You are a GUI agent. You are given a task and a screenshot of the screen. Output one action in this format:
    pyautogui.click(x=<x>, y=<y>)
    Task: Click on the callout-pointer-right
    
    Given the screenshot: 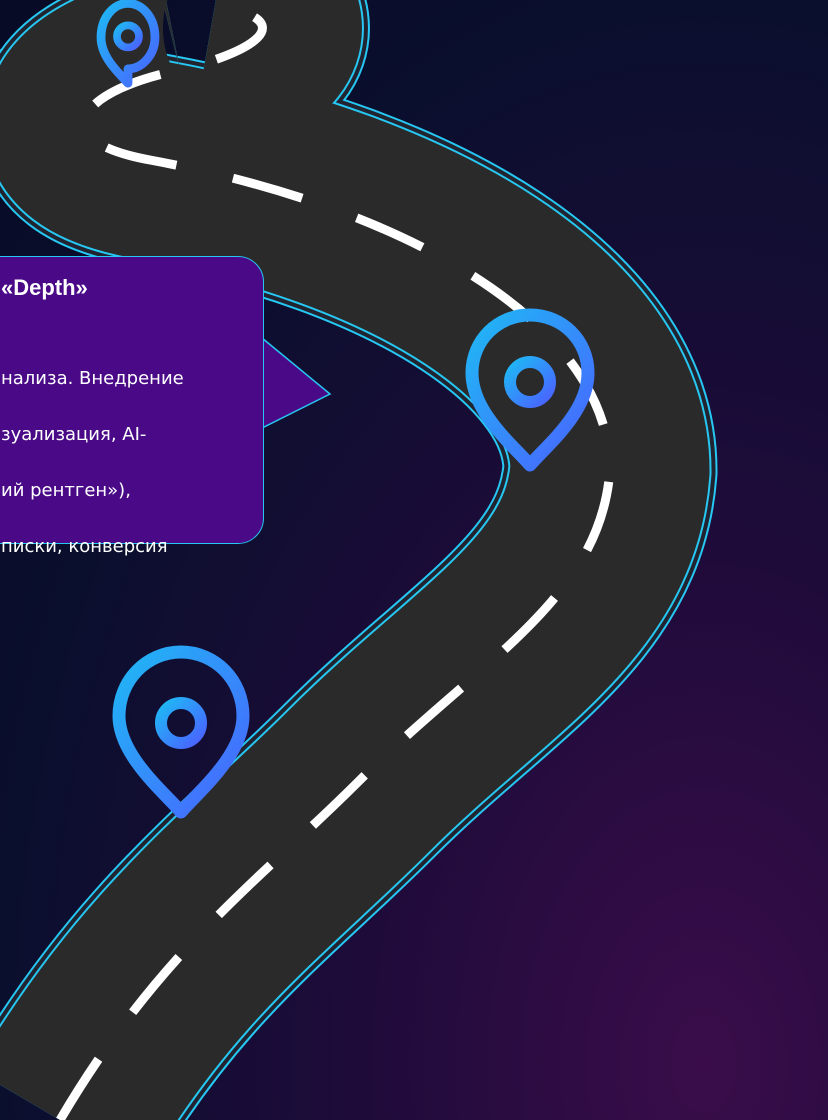 What is the action you would take?
    pyautogui.click(x=296, y=383)
    